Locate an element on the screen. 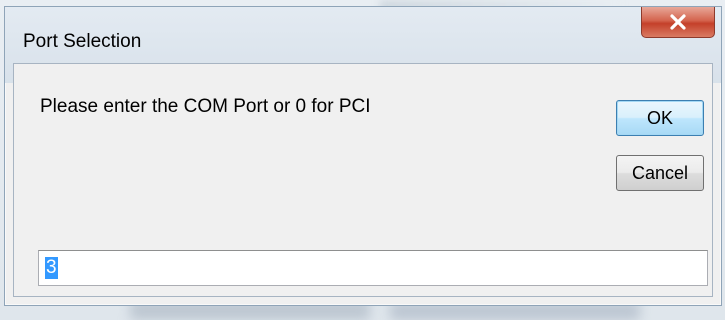 Image resolution: width=725 pixels, height=320 pixels. ok-button: OK is located at coordinates (660, 118).